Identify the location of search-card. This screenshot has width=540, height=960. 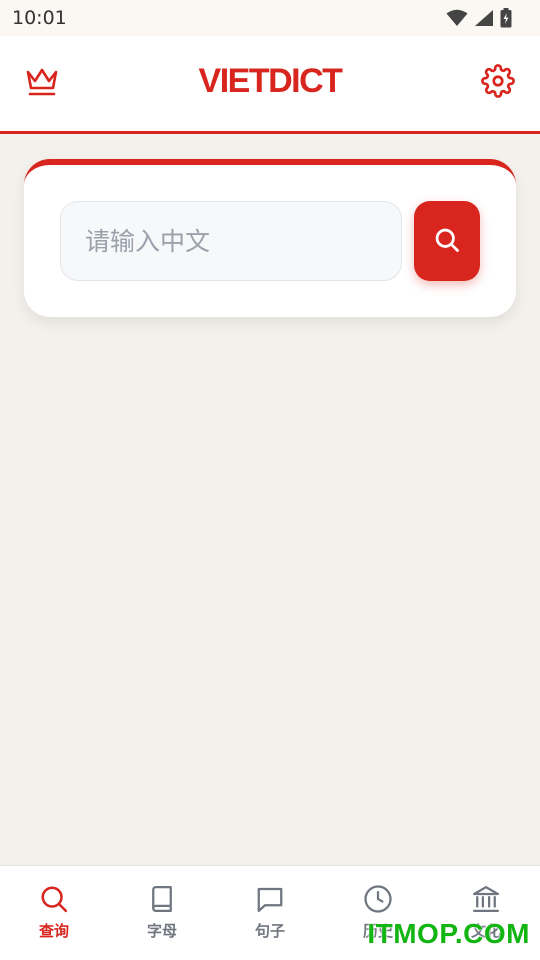
(270, 238).